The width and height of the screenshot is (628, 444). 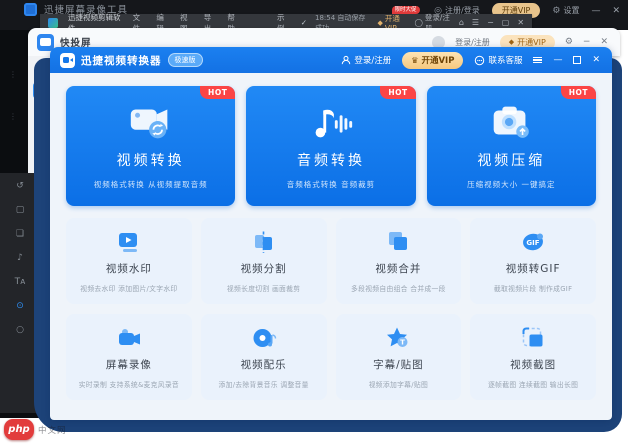 I want to click on editor-minimize-button: −, so click(x=490, y=22).